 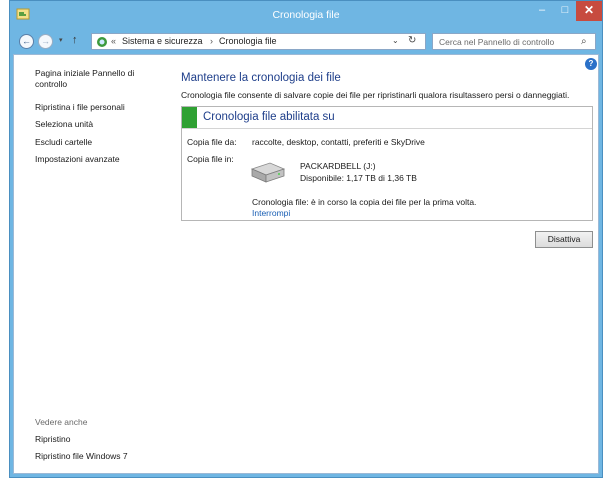 I want to click on recent-locations-dropdown-icon: ▾, so click(x=61, y=40).